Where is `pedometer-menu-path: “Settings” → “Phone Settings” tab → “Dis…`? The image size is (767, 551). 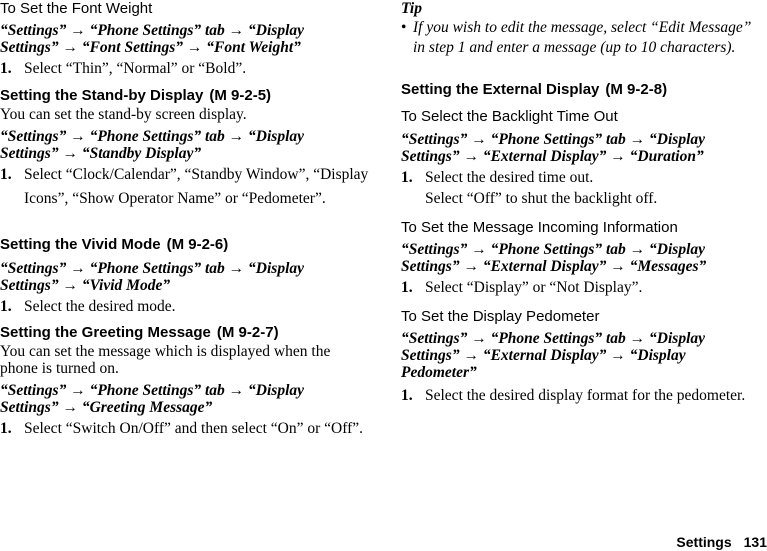 pedometer-menu-path: “Settings” → “Phone Settings” tab → “Dis… is located at coordinates (553, 355).